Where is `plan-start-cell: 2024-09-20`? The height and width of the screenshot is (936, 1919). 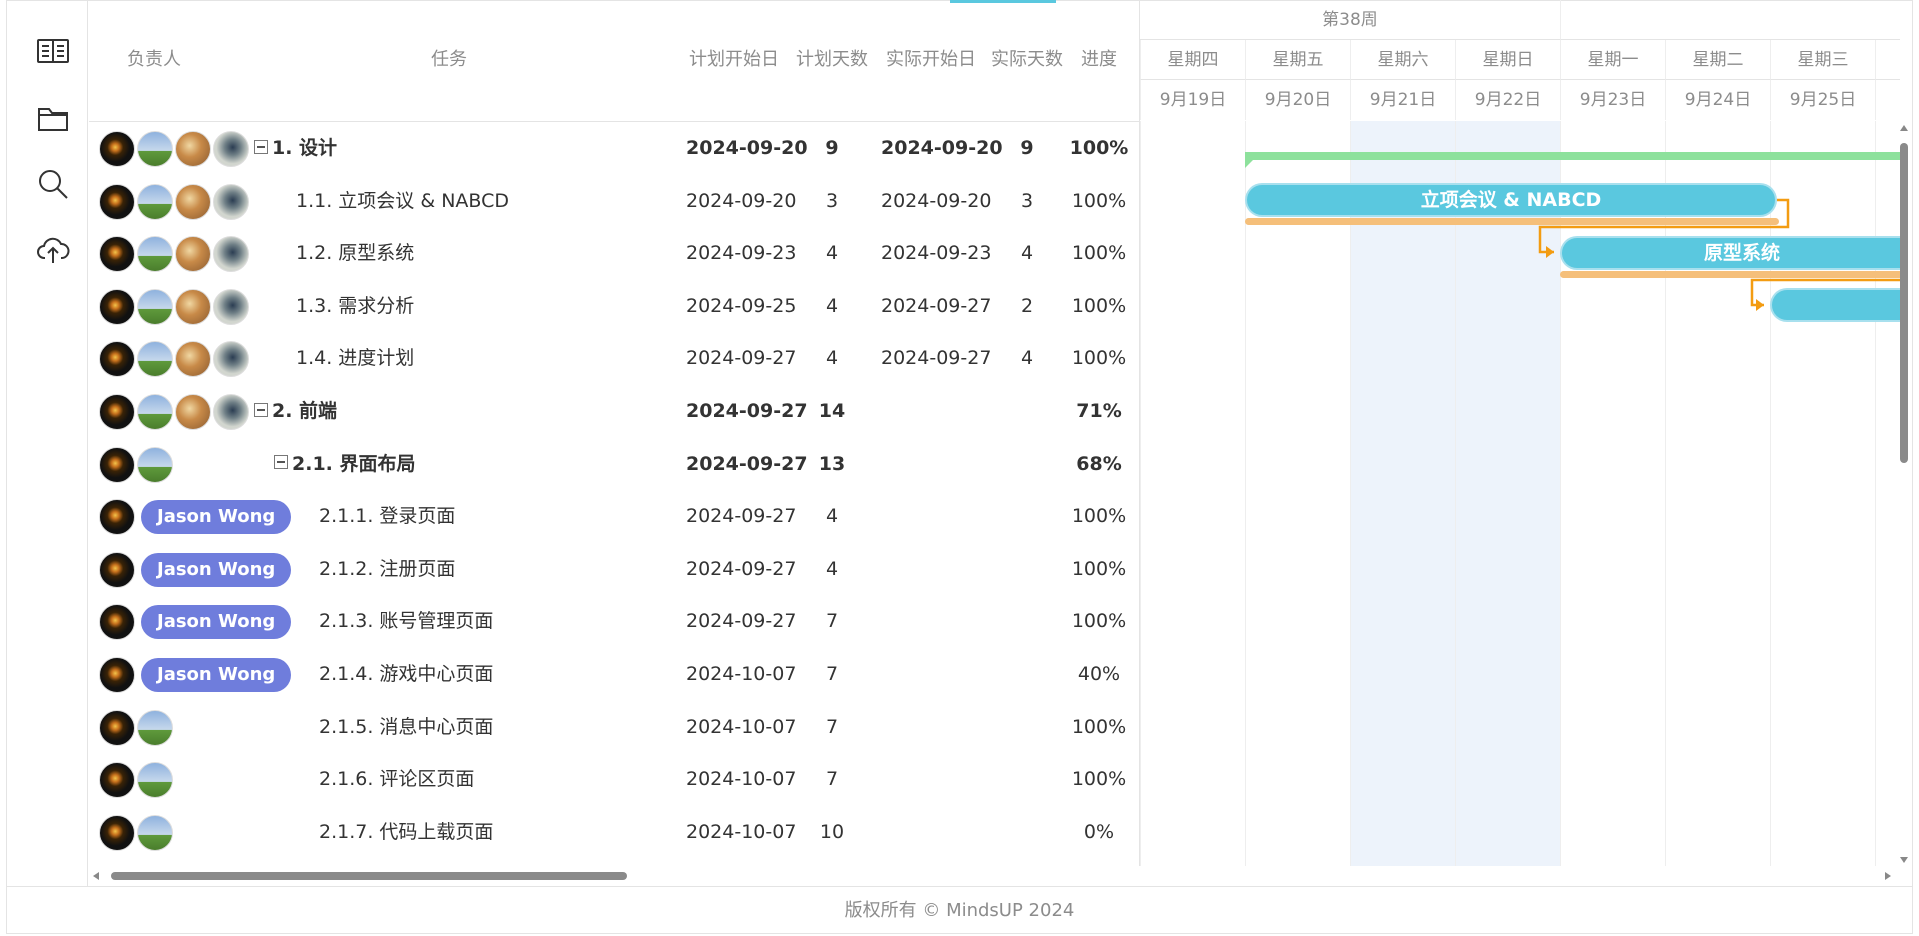 plan-start-cell: 2024-09-20 is located at coordinates (741, 200).